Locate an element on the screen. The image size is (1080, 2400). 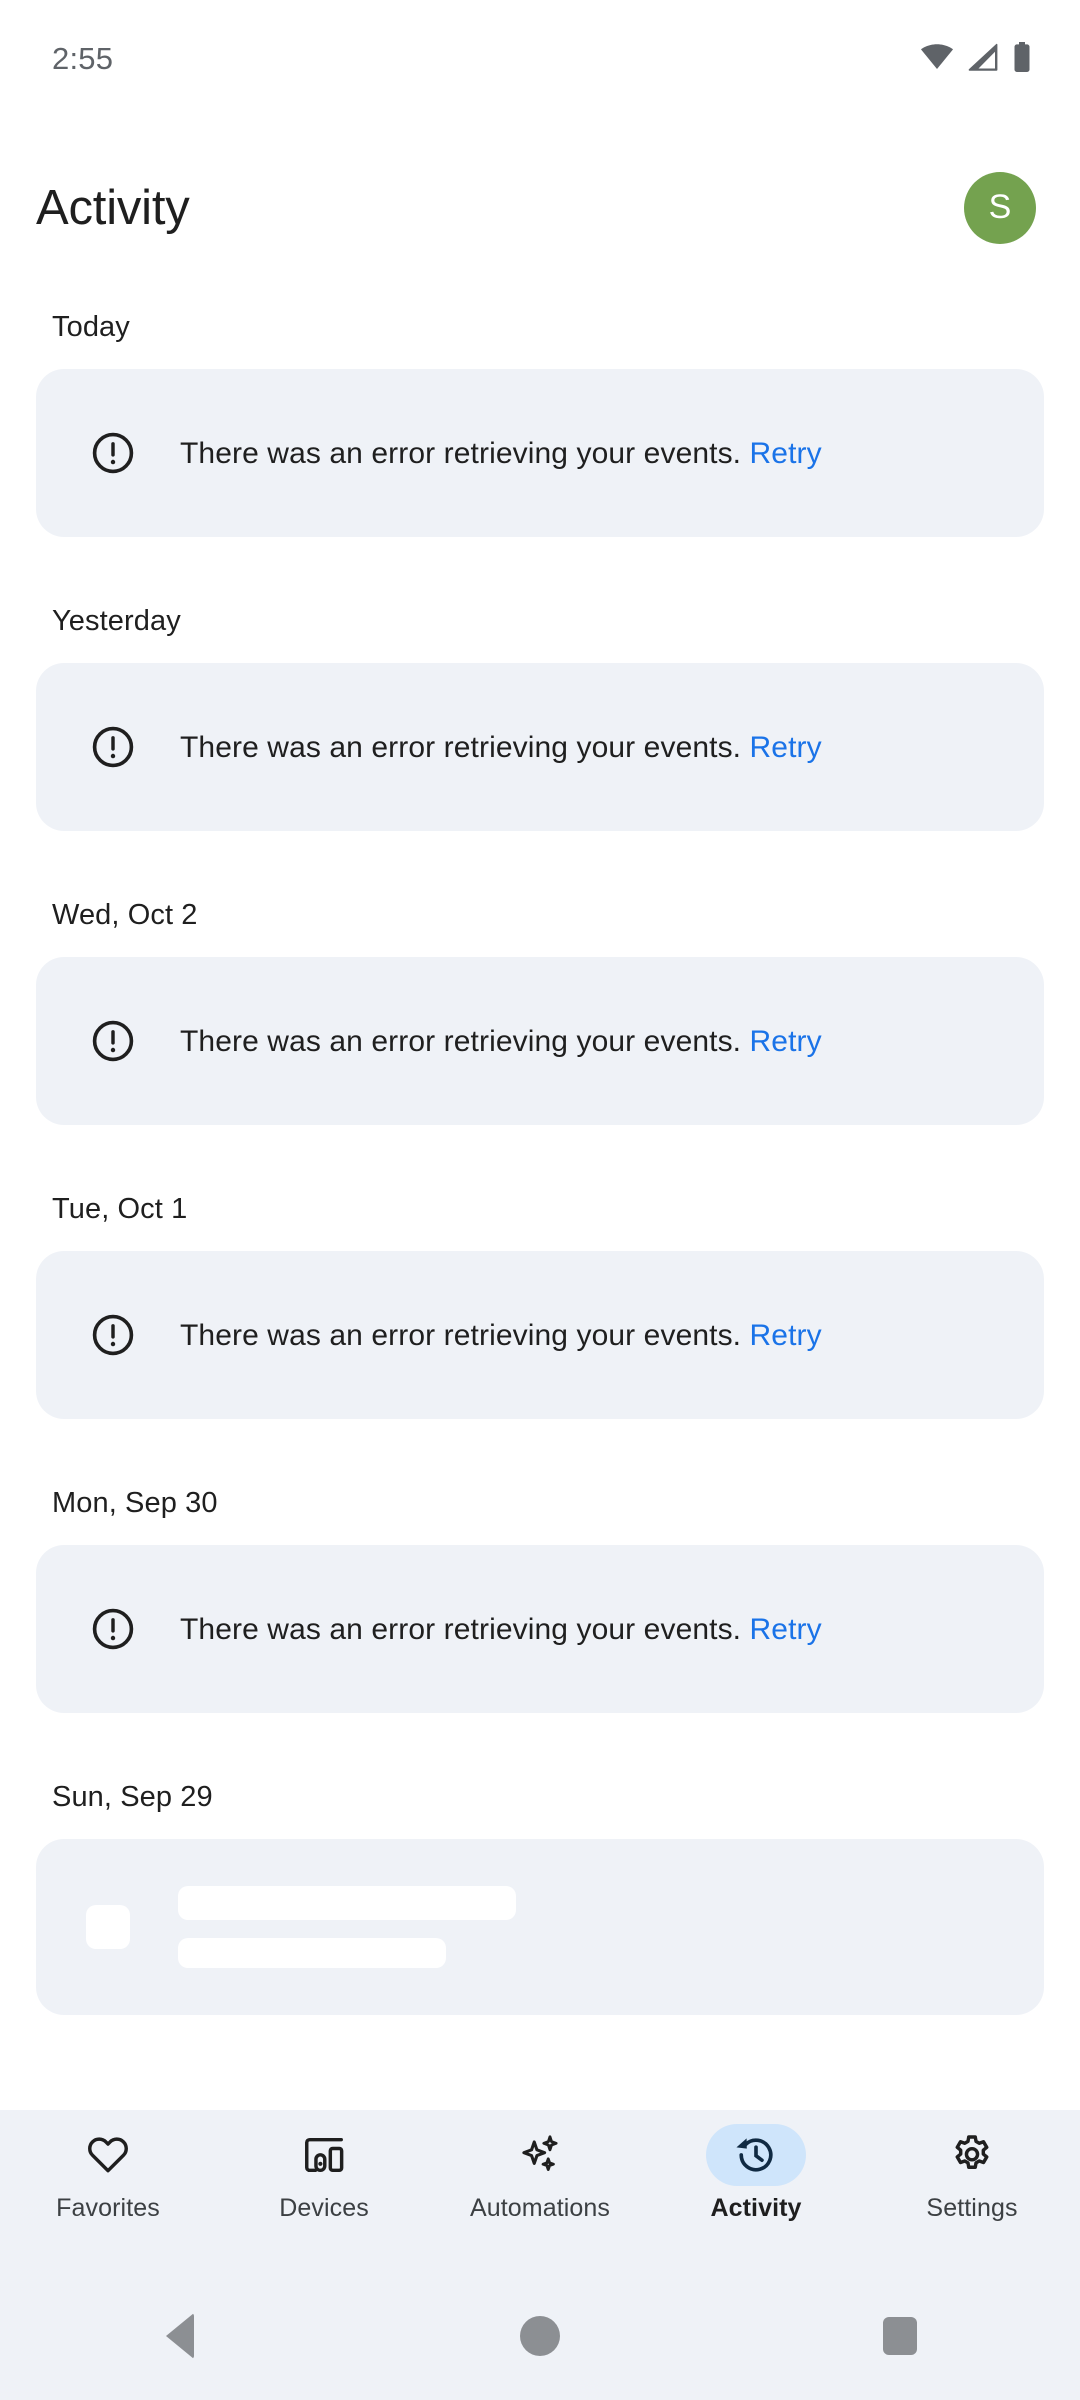
nav-label-favorites: Favorites is located at coordinates (108, 2208).